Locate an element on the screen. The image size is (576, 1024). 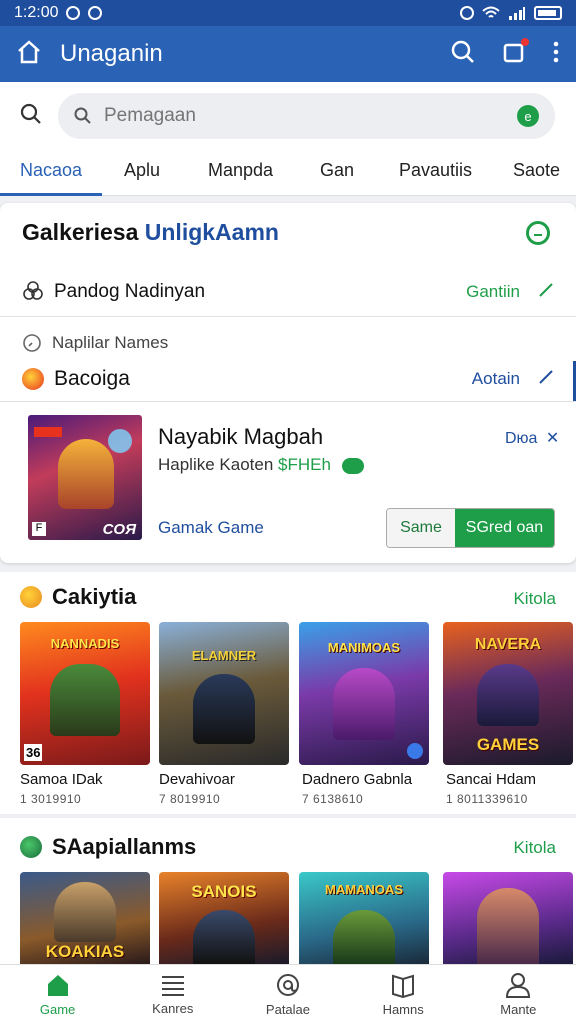
tab-pavautiis: Pavautiis is located at coordinates (435, 170).